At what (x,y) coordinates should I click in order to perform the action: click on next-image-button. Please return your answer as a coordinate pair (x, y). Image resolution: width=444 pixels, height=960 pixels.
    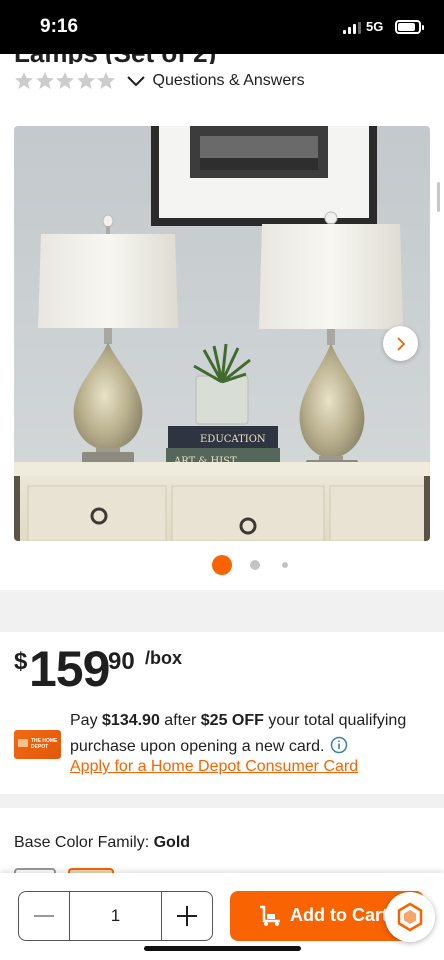
    Looking at the image, I should click on (400, 343).